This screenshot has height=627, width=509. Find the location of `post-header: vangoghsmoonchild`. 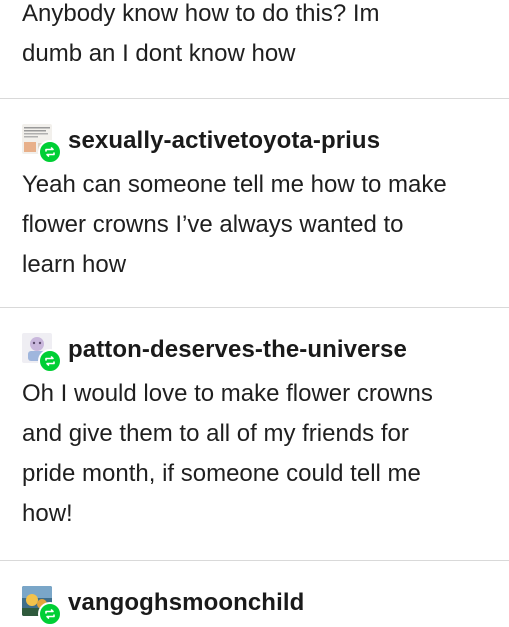

post-header: vangoghsmoonchild is located at coordinates (258, 604).